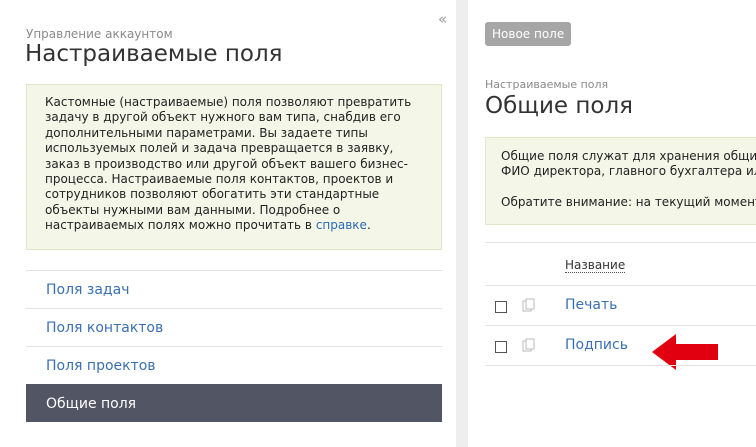 This screenshot has height=447, width=756. What do you see at coordinates (628, 171) in the screenshot?
I see `info-line: ФИО директора, главного бухгалтера ил` at bounding box center [628, 171].